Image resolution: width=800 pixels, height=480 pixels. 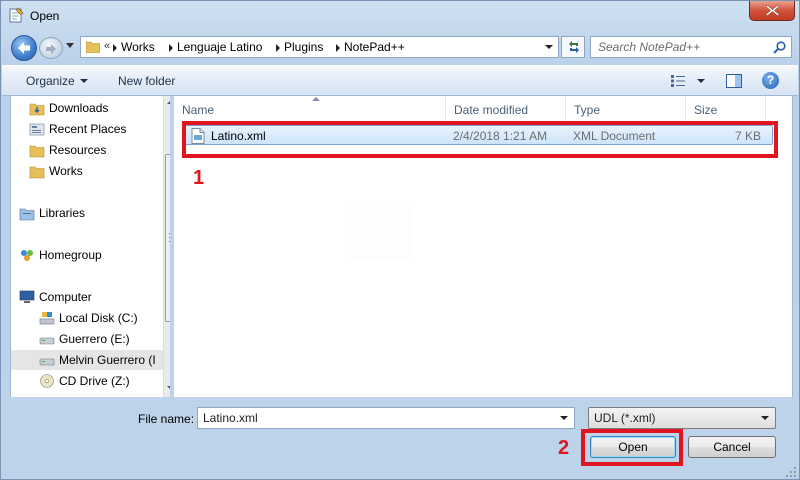 What do you see at coordinates (310, 108) in the screenshot?
I see `column-header-name: Name` at bounding box center [310, 108].